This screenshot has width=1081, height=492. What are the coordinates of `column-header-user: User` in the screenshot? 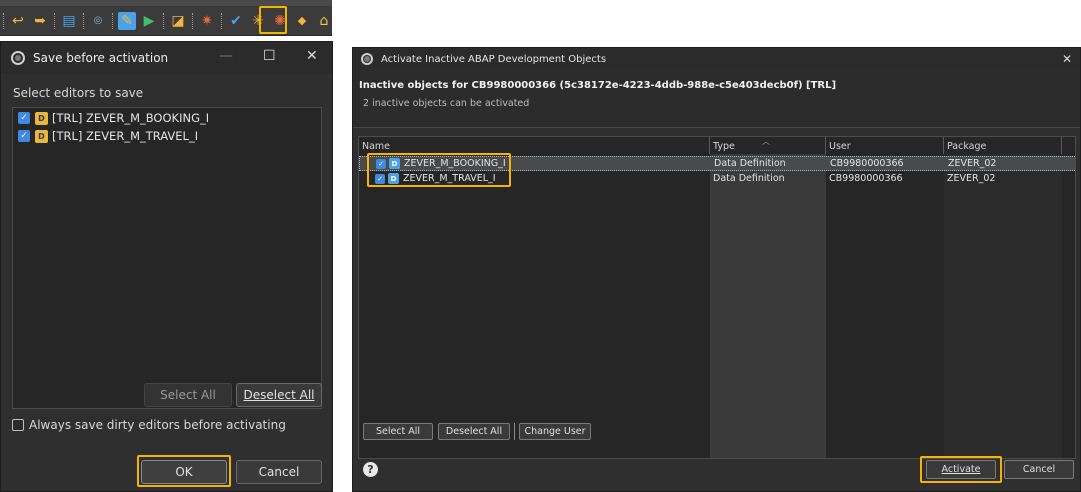 It's located at (885, 145).